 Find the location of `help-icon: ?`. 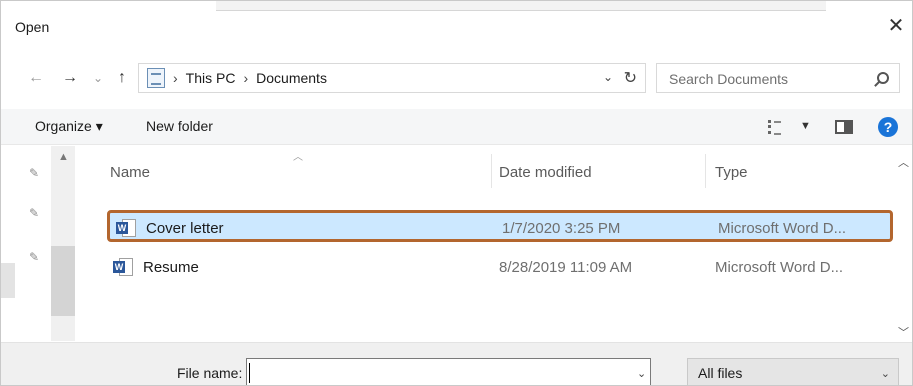

help-icon: ? is located at coordinates (888, 127).